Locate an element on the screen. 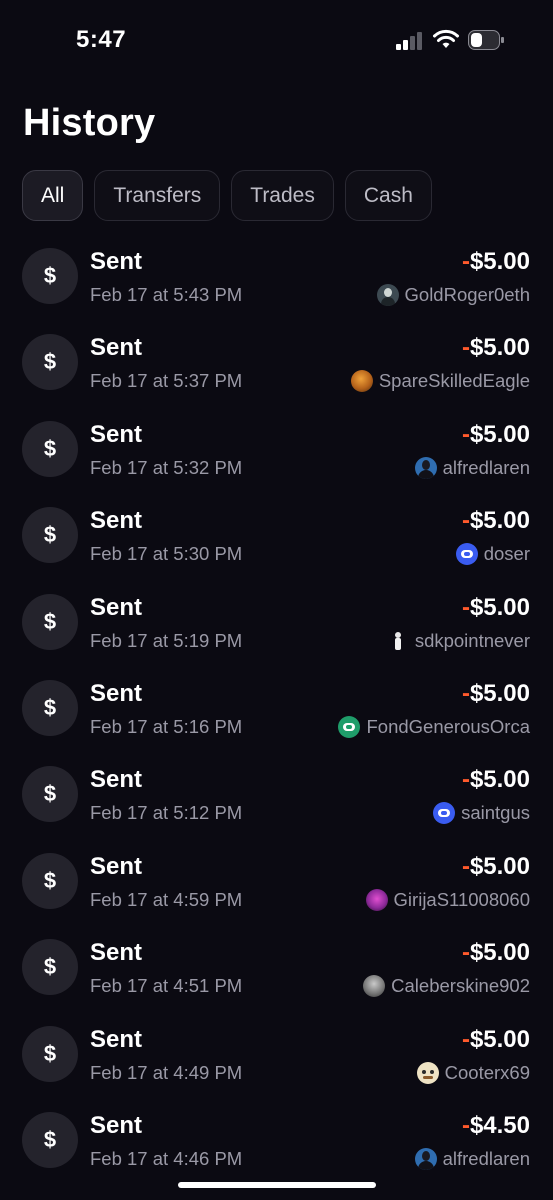 The height and width of the screenshot is (1200, 553). transaction-date: Feb 17 at 5:12 PM is located at coordinates (166, 813).